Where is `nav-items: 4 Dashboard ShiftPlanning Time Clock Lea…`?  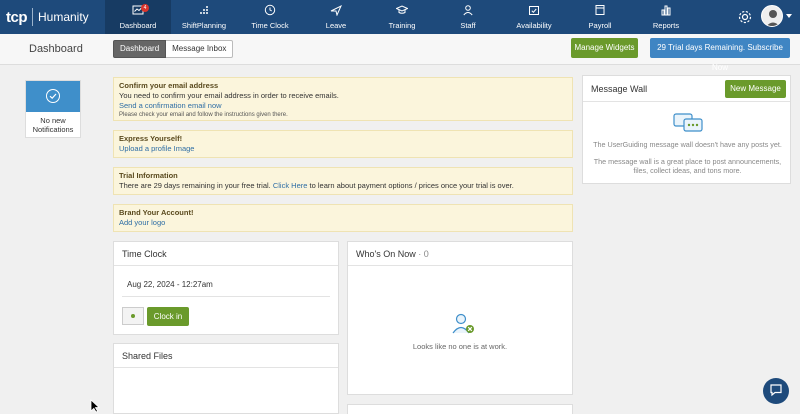 nav-items: 4 Dashboard ShiftPlanning Time Clock Lea… is located at coordinates (402, 17).